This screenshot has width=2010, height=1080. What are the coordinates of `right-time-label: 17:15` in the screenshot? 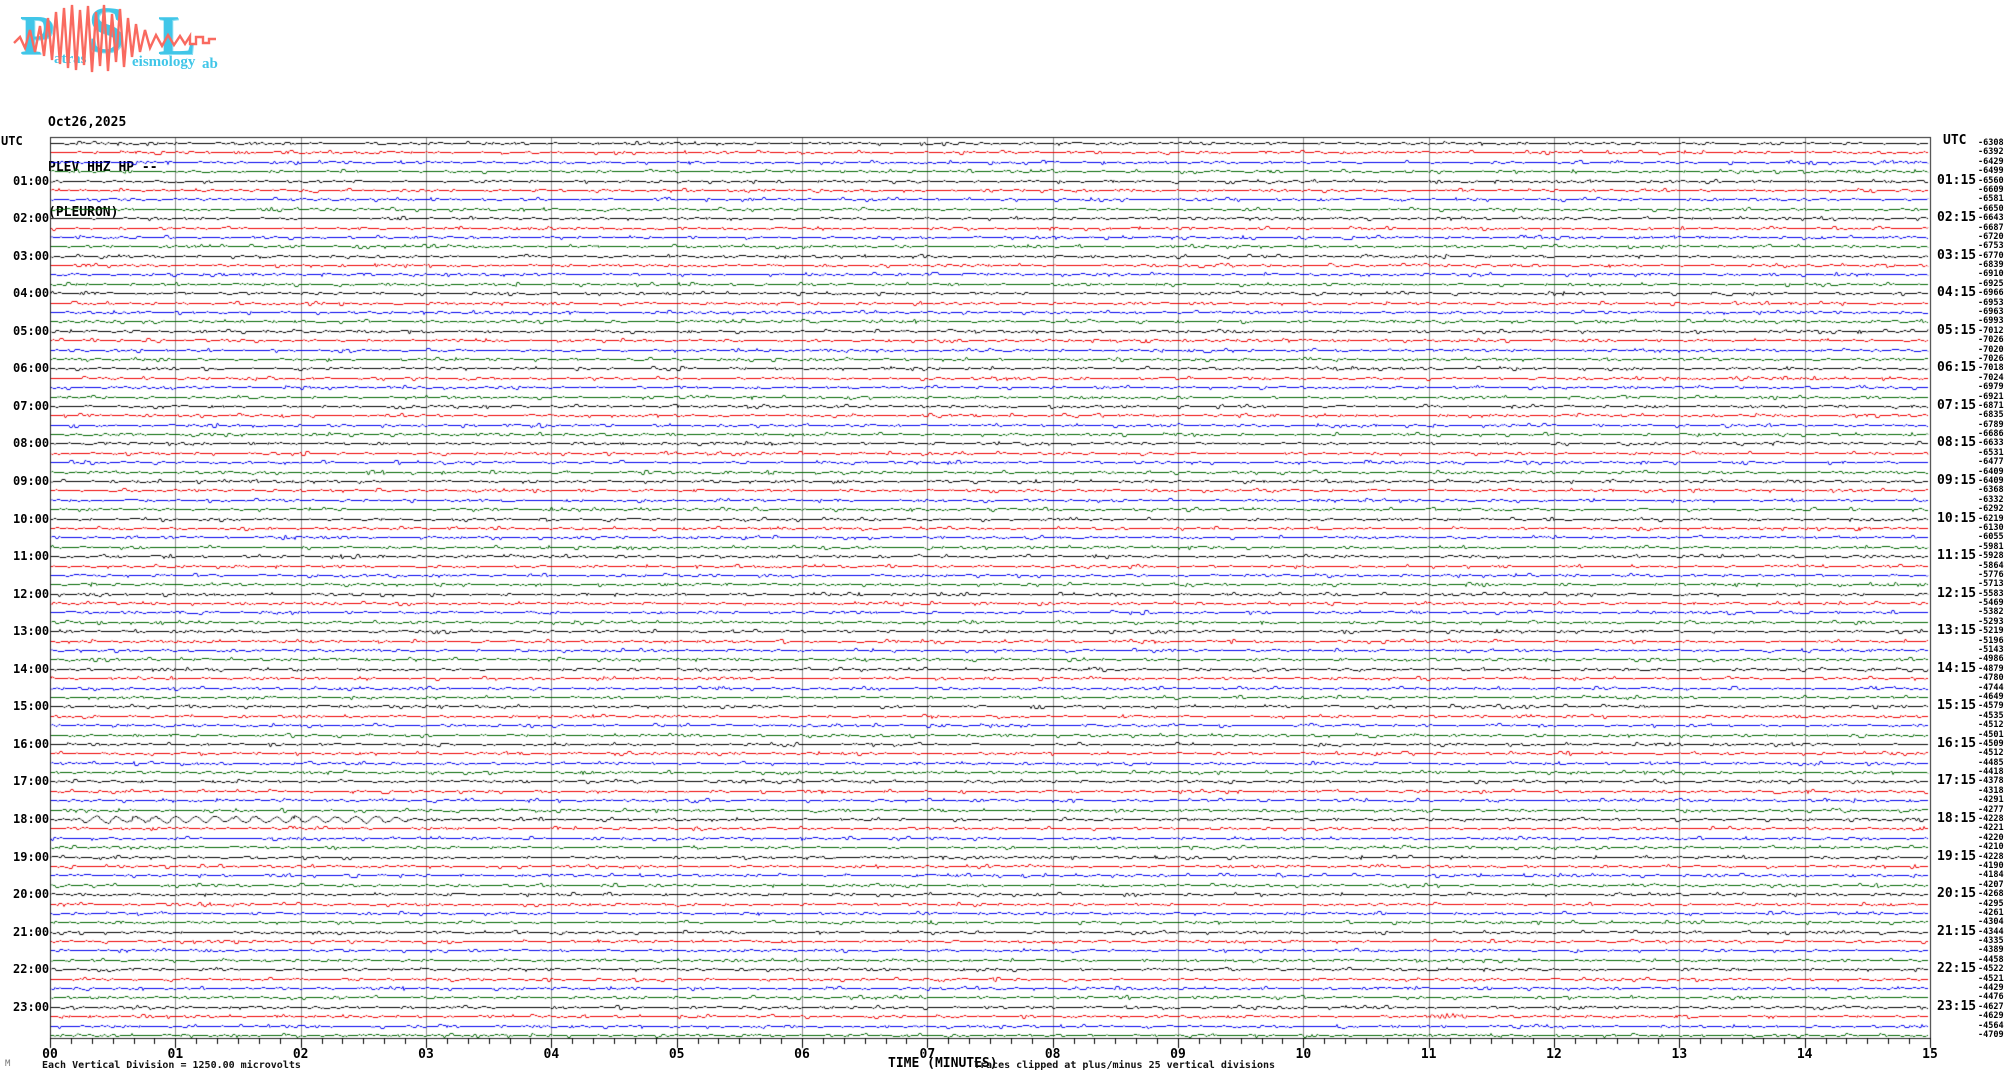 It's located at (1957, 781).